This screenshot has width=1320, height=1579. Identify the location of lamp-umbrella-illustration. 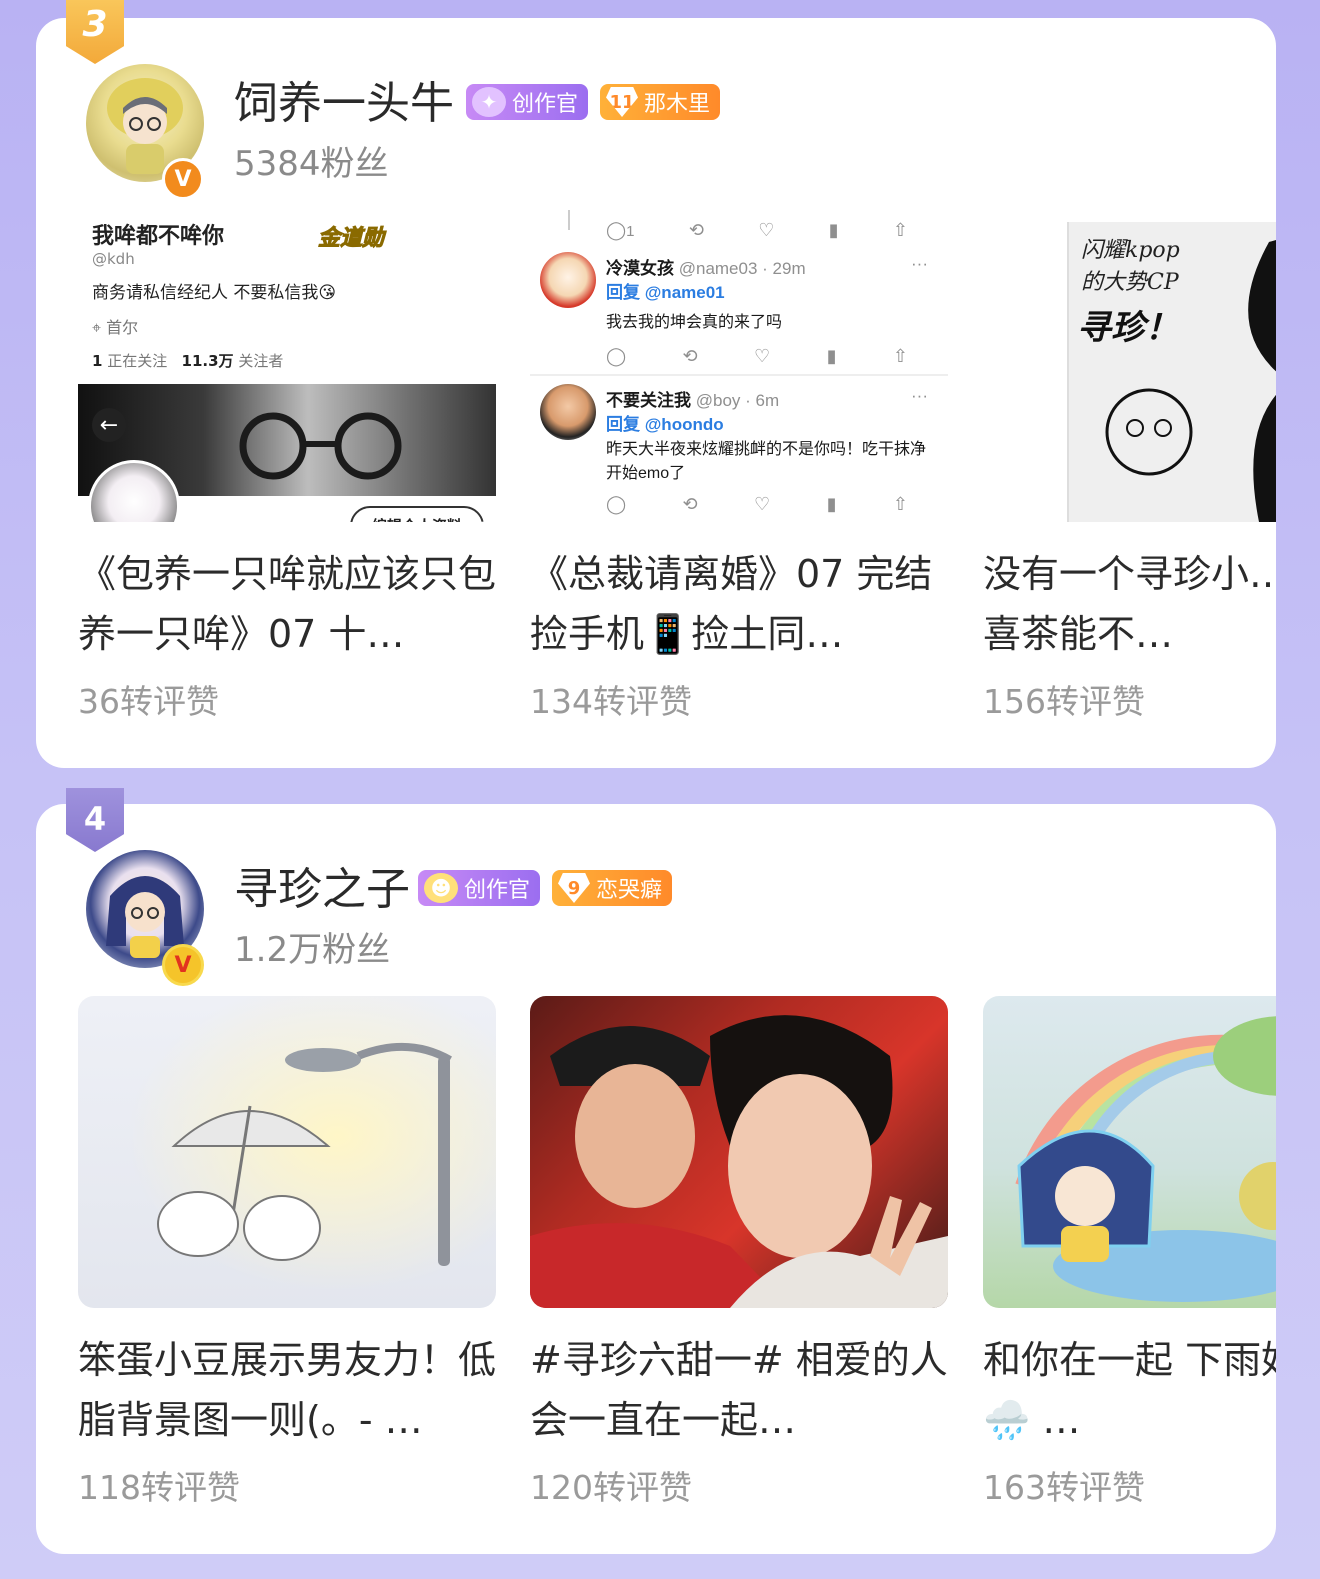
(287, 1152).